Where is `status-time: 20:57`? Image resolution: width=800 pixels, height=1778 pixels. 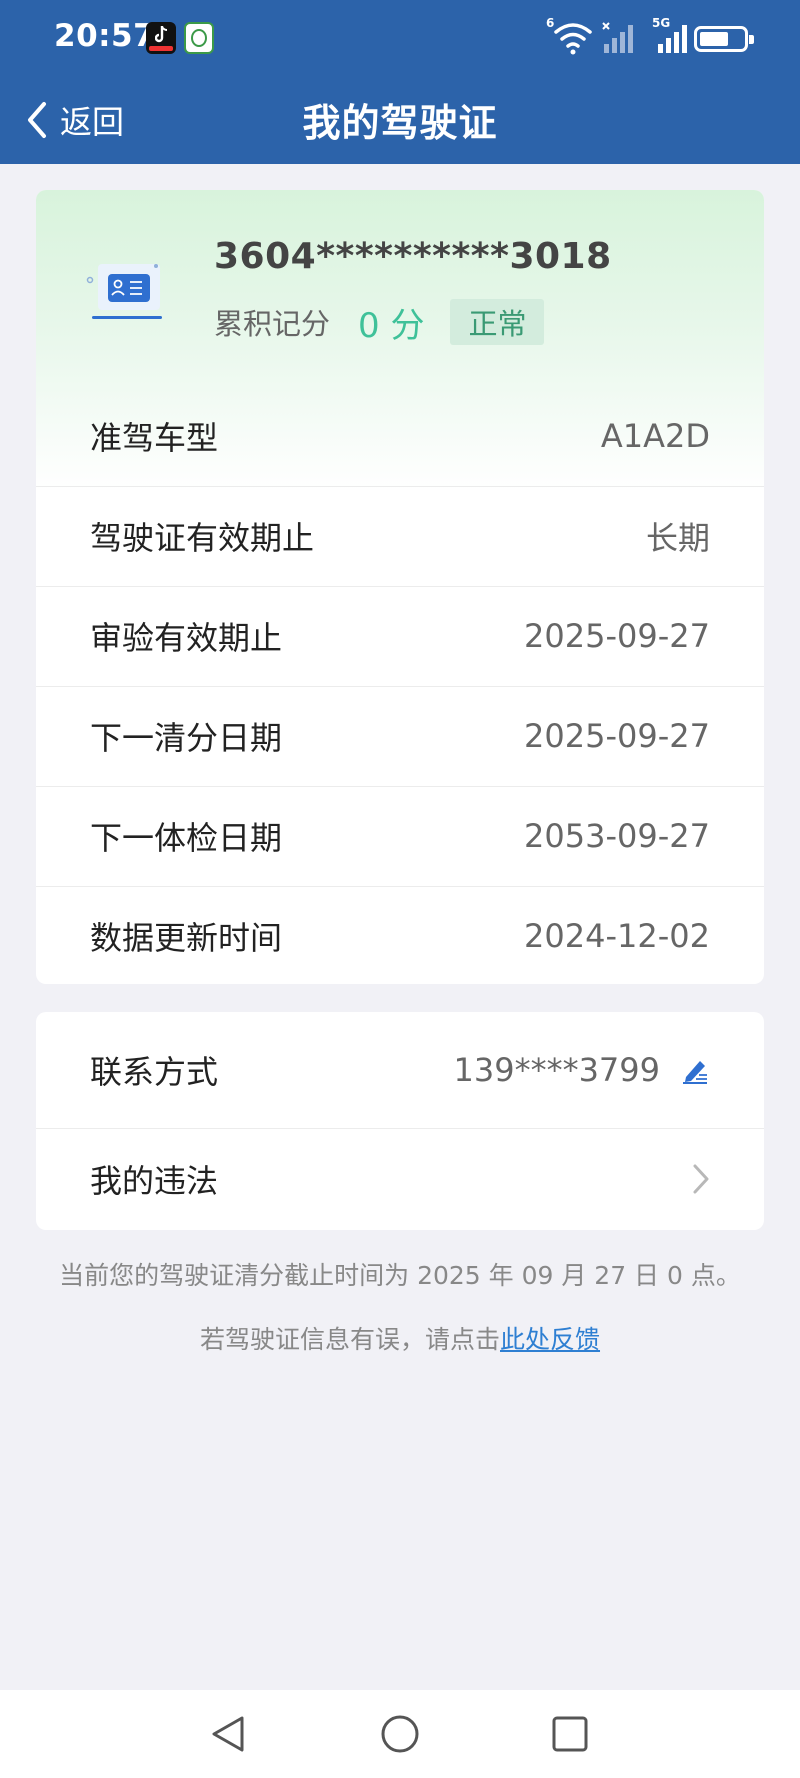 status-time: 20:57 is located at coordinates (105, 36).